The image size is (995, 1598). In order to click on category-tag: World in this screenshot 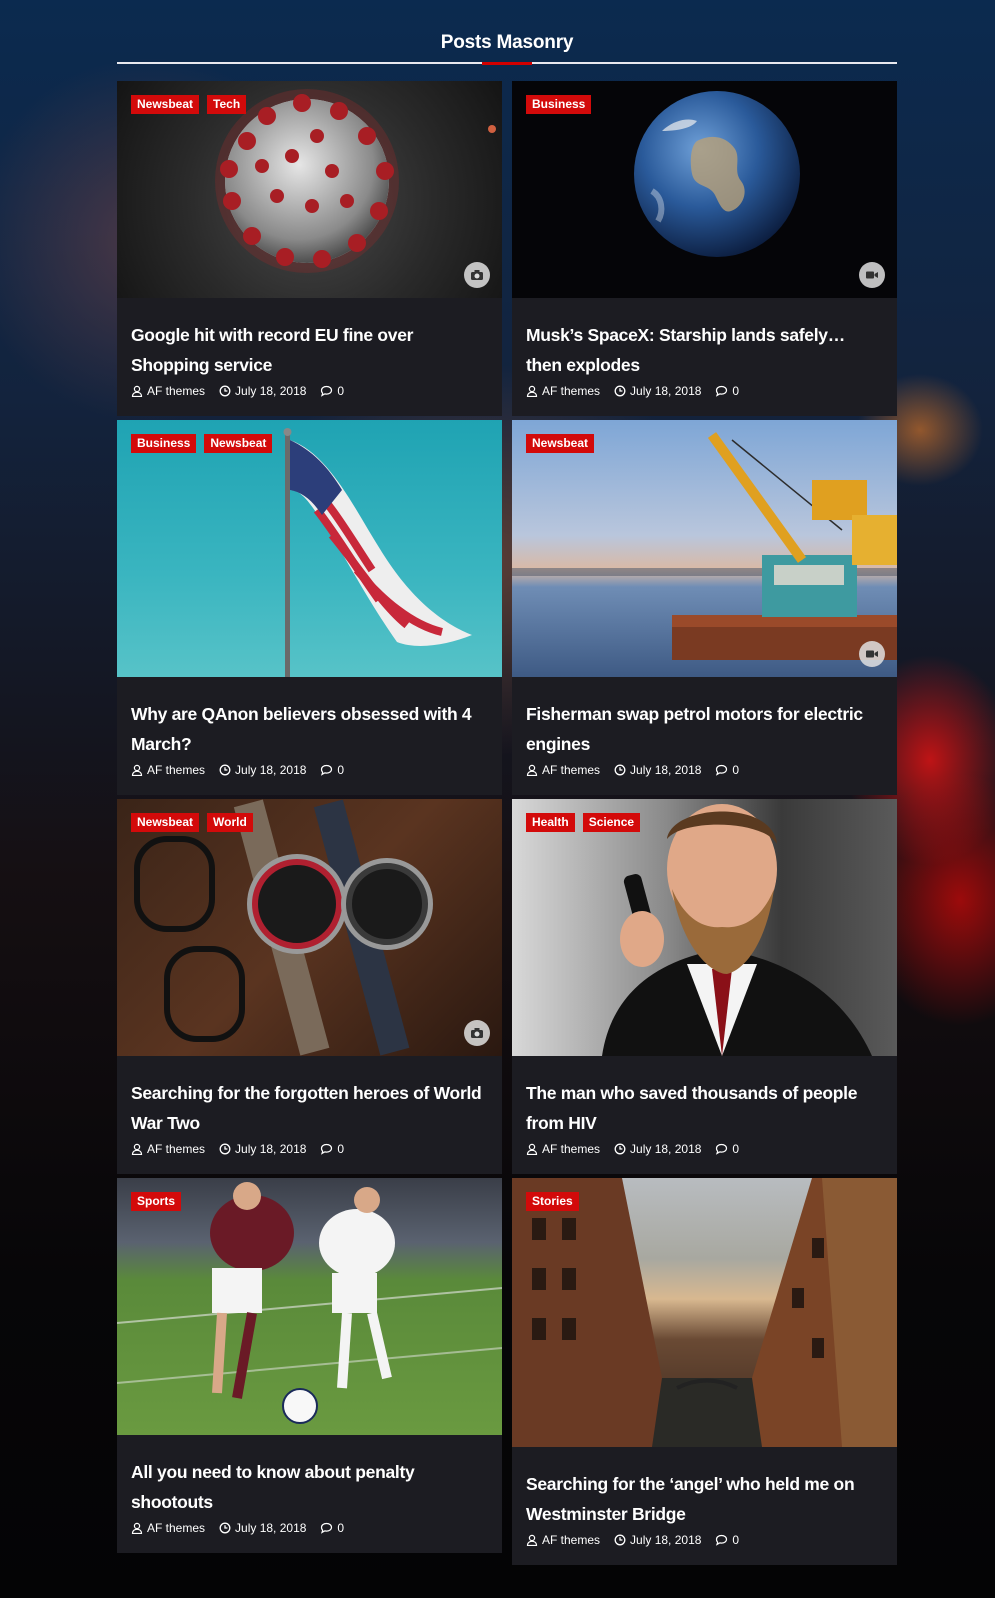, I will do `click(230, 822)`.